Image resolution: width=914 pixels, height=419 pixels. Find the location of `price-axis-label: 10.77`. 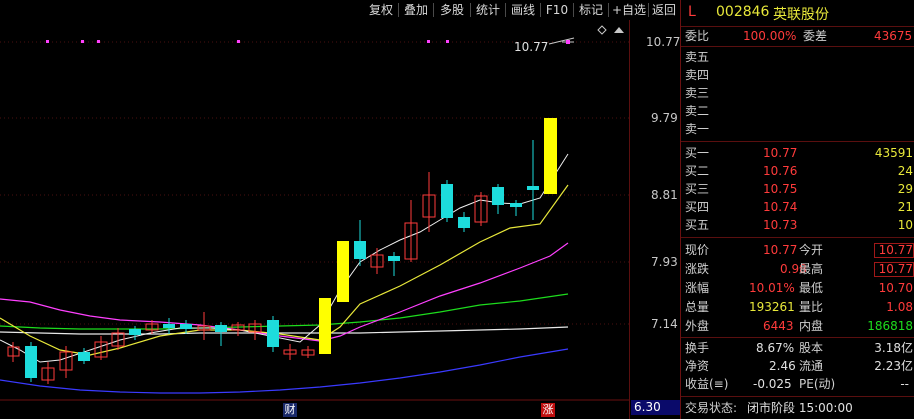

price-axis-label: 10.77 is located at coordinates (663, 42).